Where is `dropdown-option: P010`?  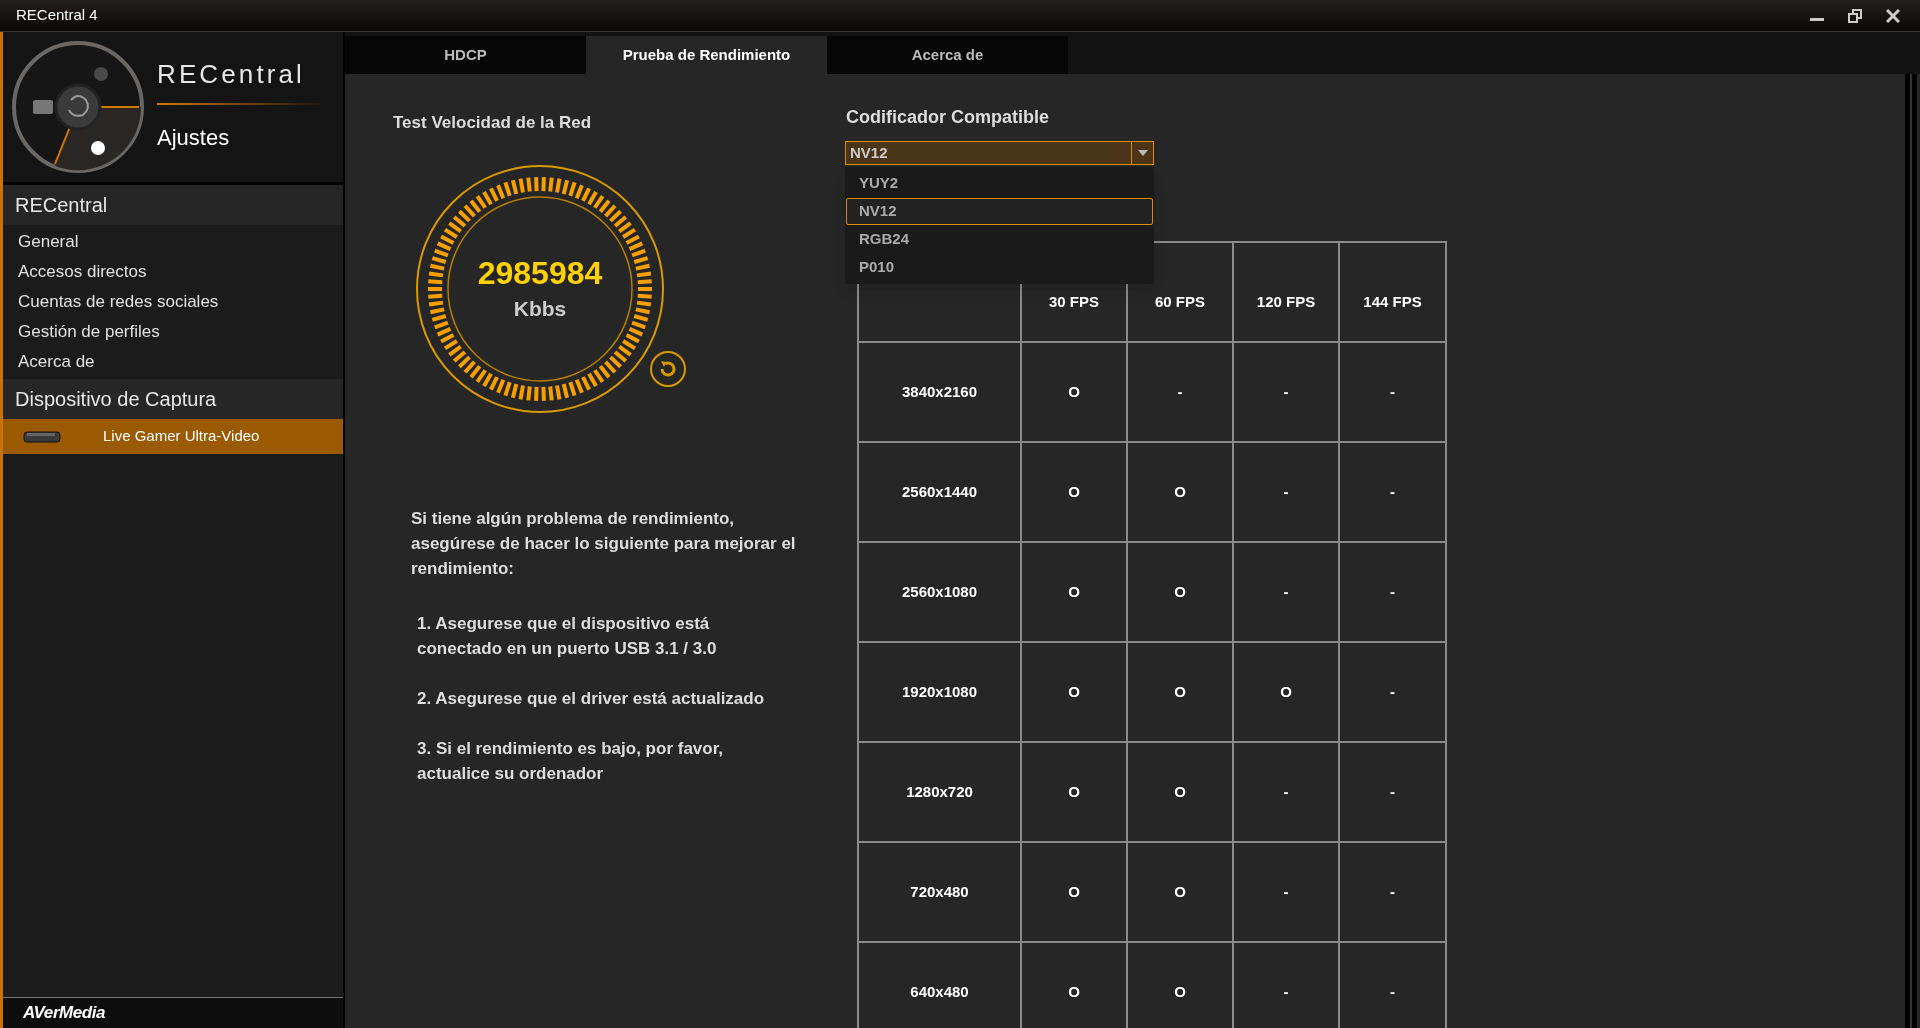 dropdown-option: P010 is located at coordinates (999, 267).